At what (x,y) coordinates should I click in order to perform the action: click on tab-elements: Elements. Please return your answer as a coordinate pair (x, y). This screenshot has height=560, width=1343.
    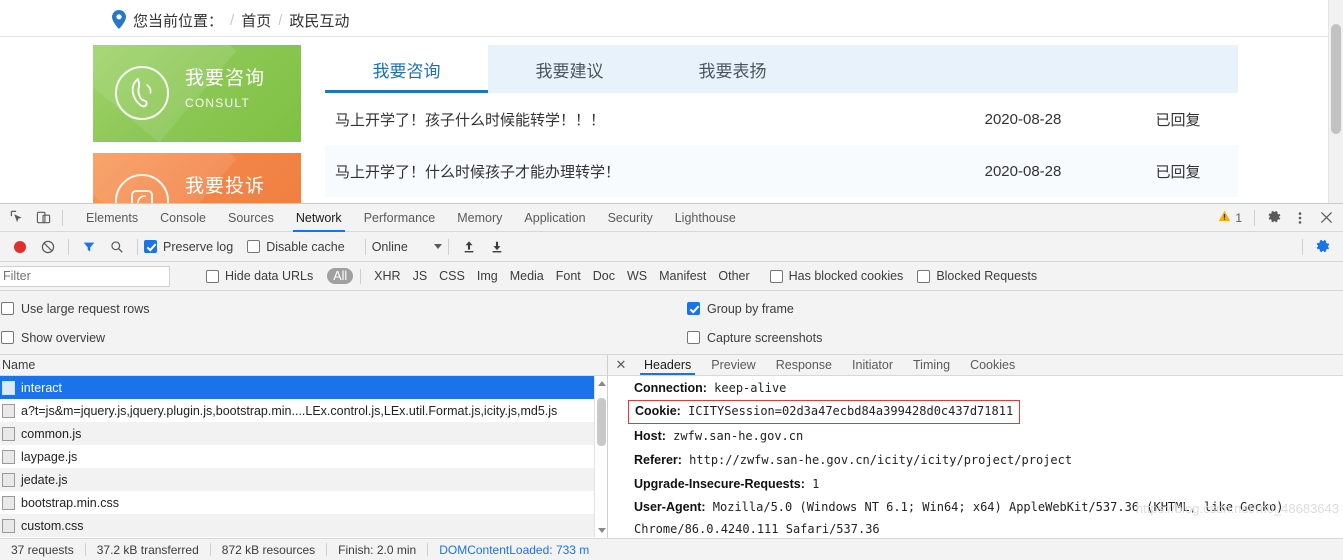
    Looking at the image, I should click on (112, 218).